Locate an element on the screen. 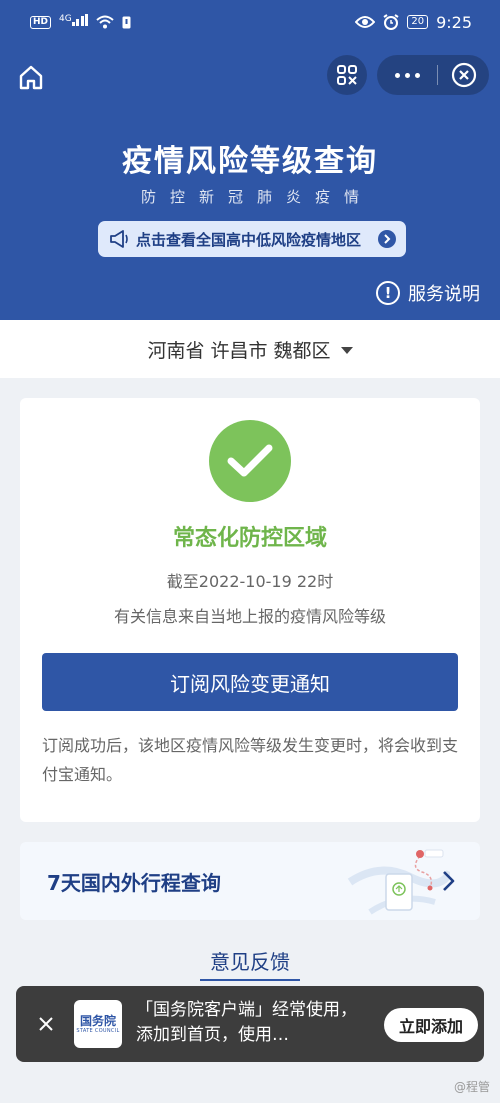  risk-areas-banner: 点击查看全国高中低风险疫情地区 is located at coordinates (252, 239).